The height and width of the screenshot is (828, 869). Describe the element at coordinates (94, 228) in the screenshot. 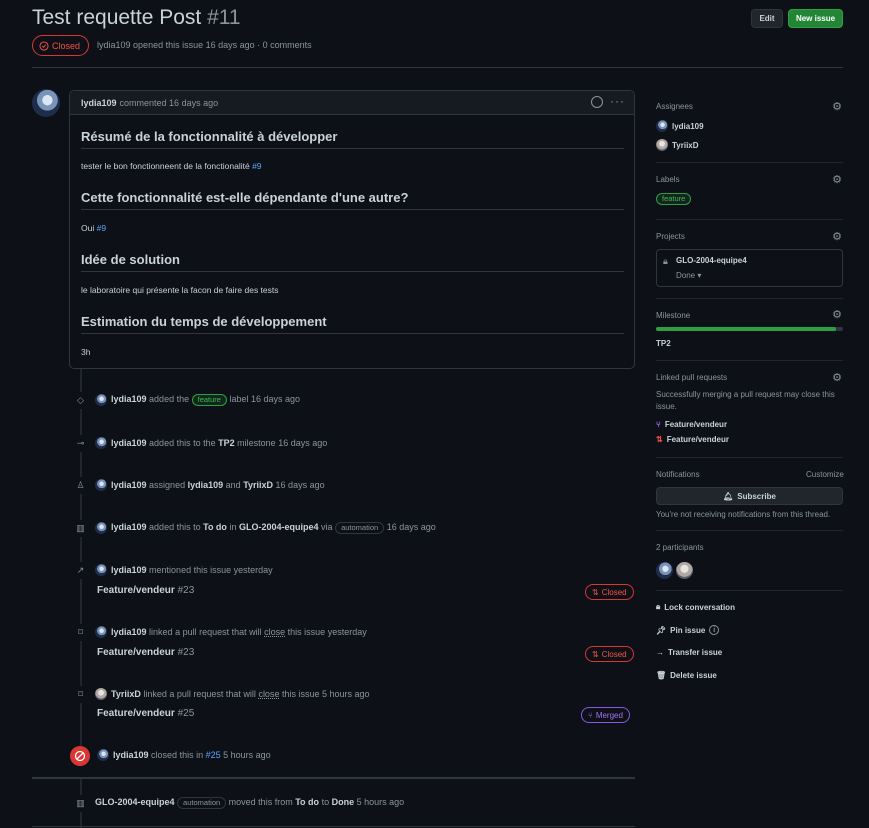

I see `section-text: Oui #9` at that location.